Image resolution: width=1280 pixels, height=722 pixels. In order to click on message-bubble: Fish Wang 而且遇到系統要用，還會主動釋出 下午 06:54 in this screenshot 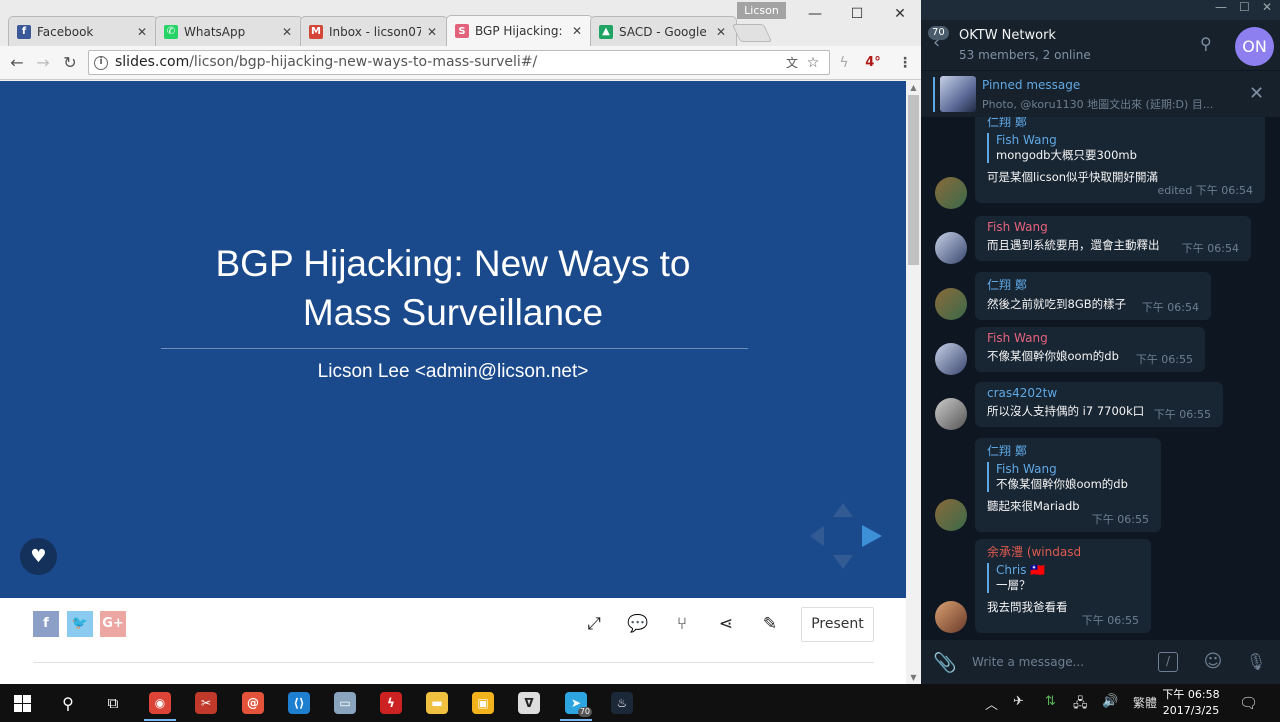, I will do `click(1113, 238)`.